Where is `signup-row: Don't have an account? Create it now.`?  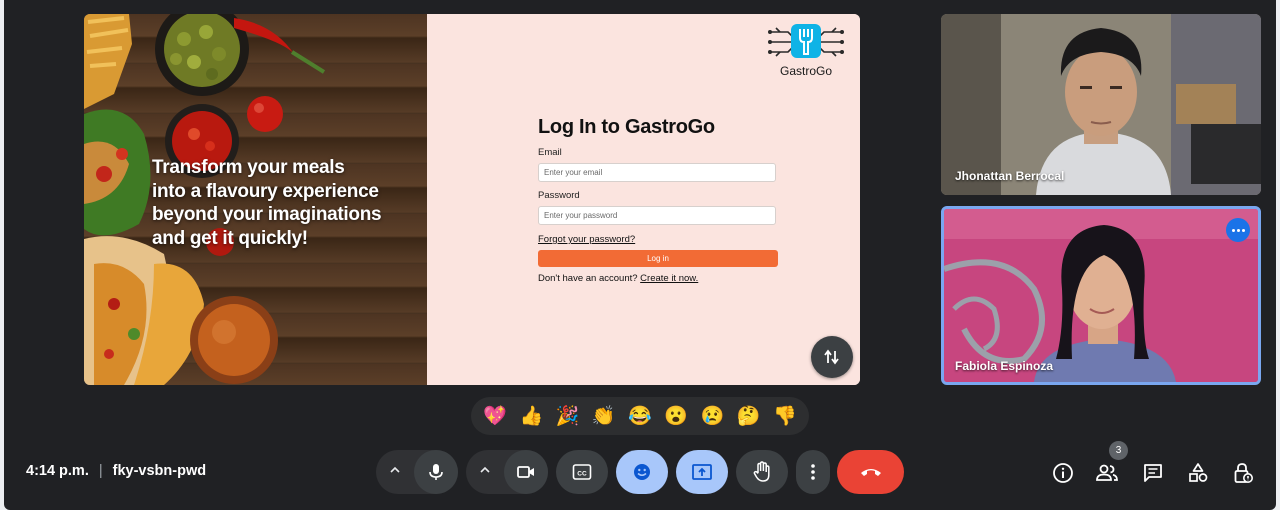 signup-row: Don't have an account? Create it now. is located at coordinates (658, 278).